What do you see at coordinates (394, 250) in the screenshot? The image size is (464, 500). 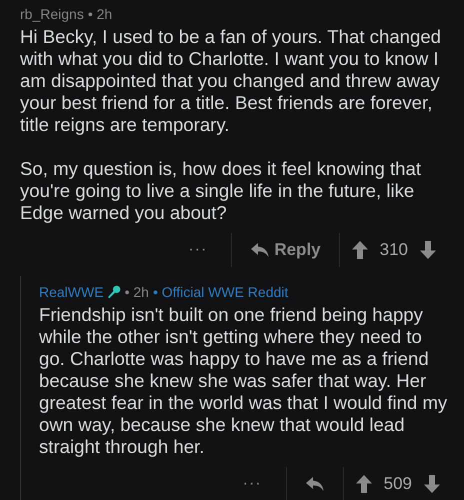 I see `vote-count: 310` at bounding box center [394, 250].